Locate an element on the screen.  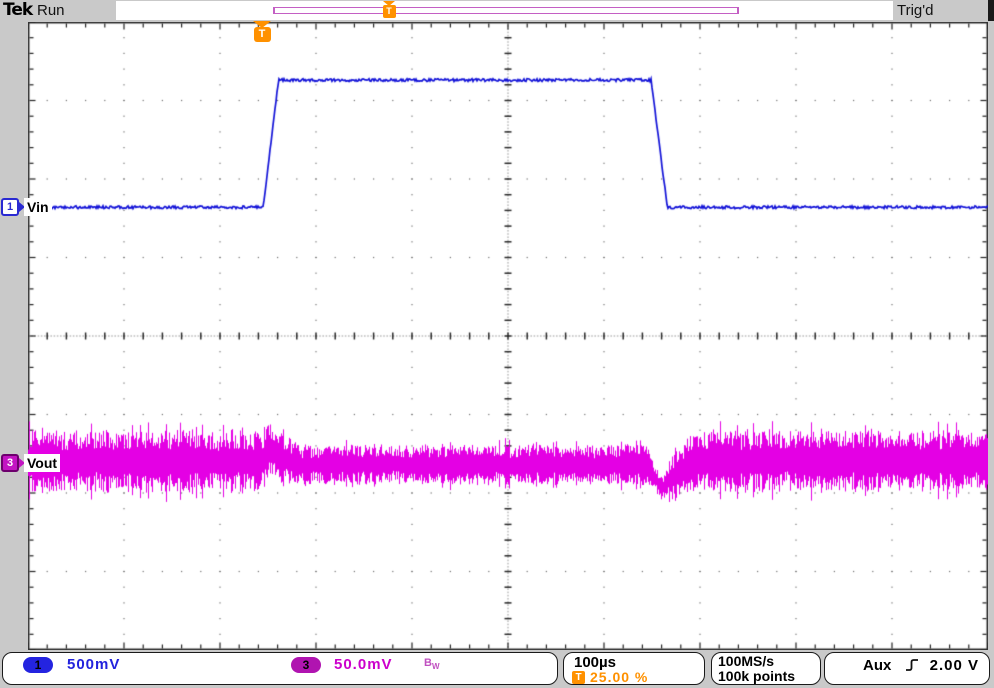
trigger-status: Trig'd is located at coordinates (915, 10).